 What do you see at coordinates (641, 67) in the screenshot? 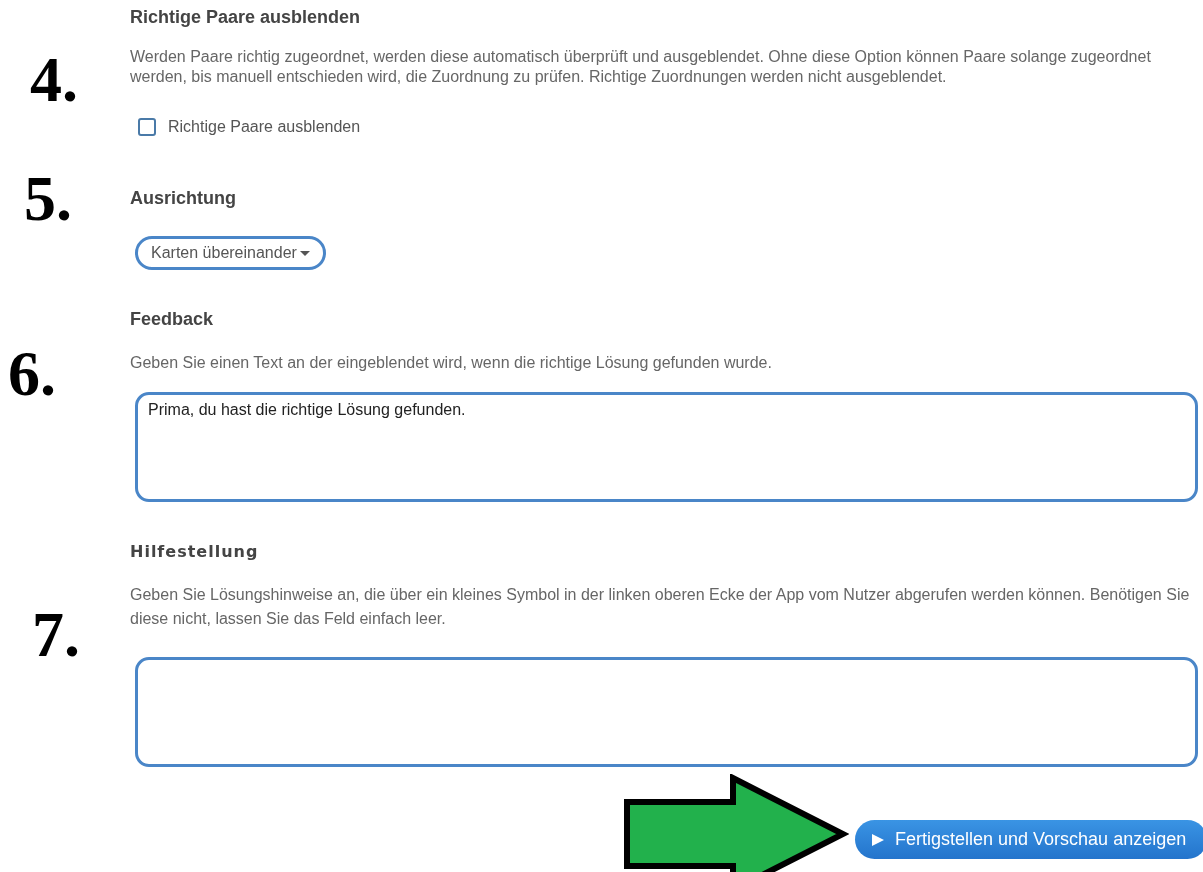
I see `section-description: Werden Paare richtig zugeordnet, werden diese automatisch überprüft und ausgeblendet. Ohne diese Option können Paare solange zugeordnet werden, bis manuell entschieden wird, die Zuordnung zu prüfen. Richtige Zuordnungen werden nicht ausgeblendet.` at bounding box center [641, 67].